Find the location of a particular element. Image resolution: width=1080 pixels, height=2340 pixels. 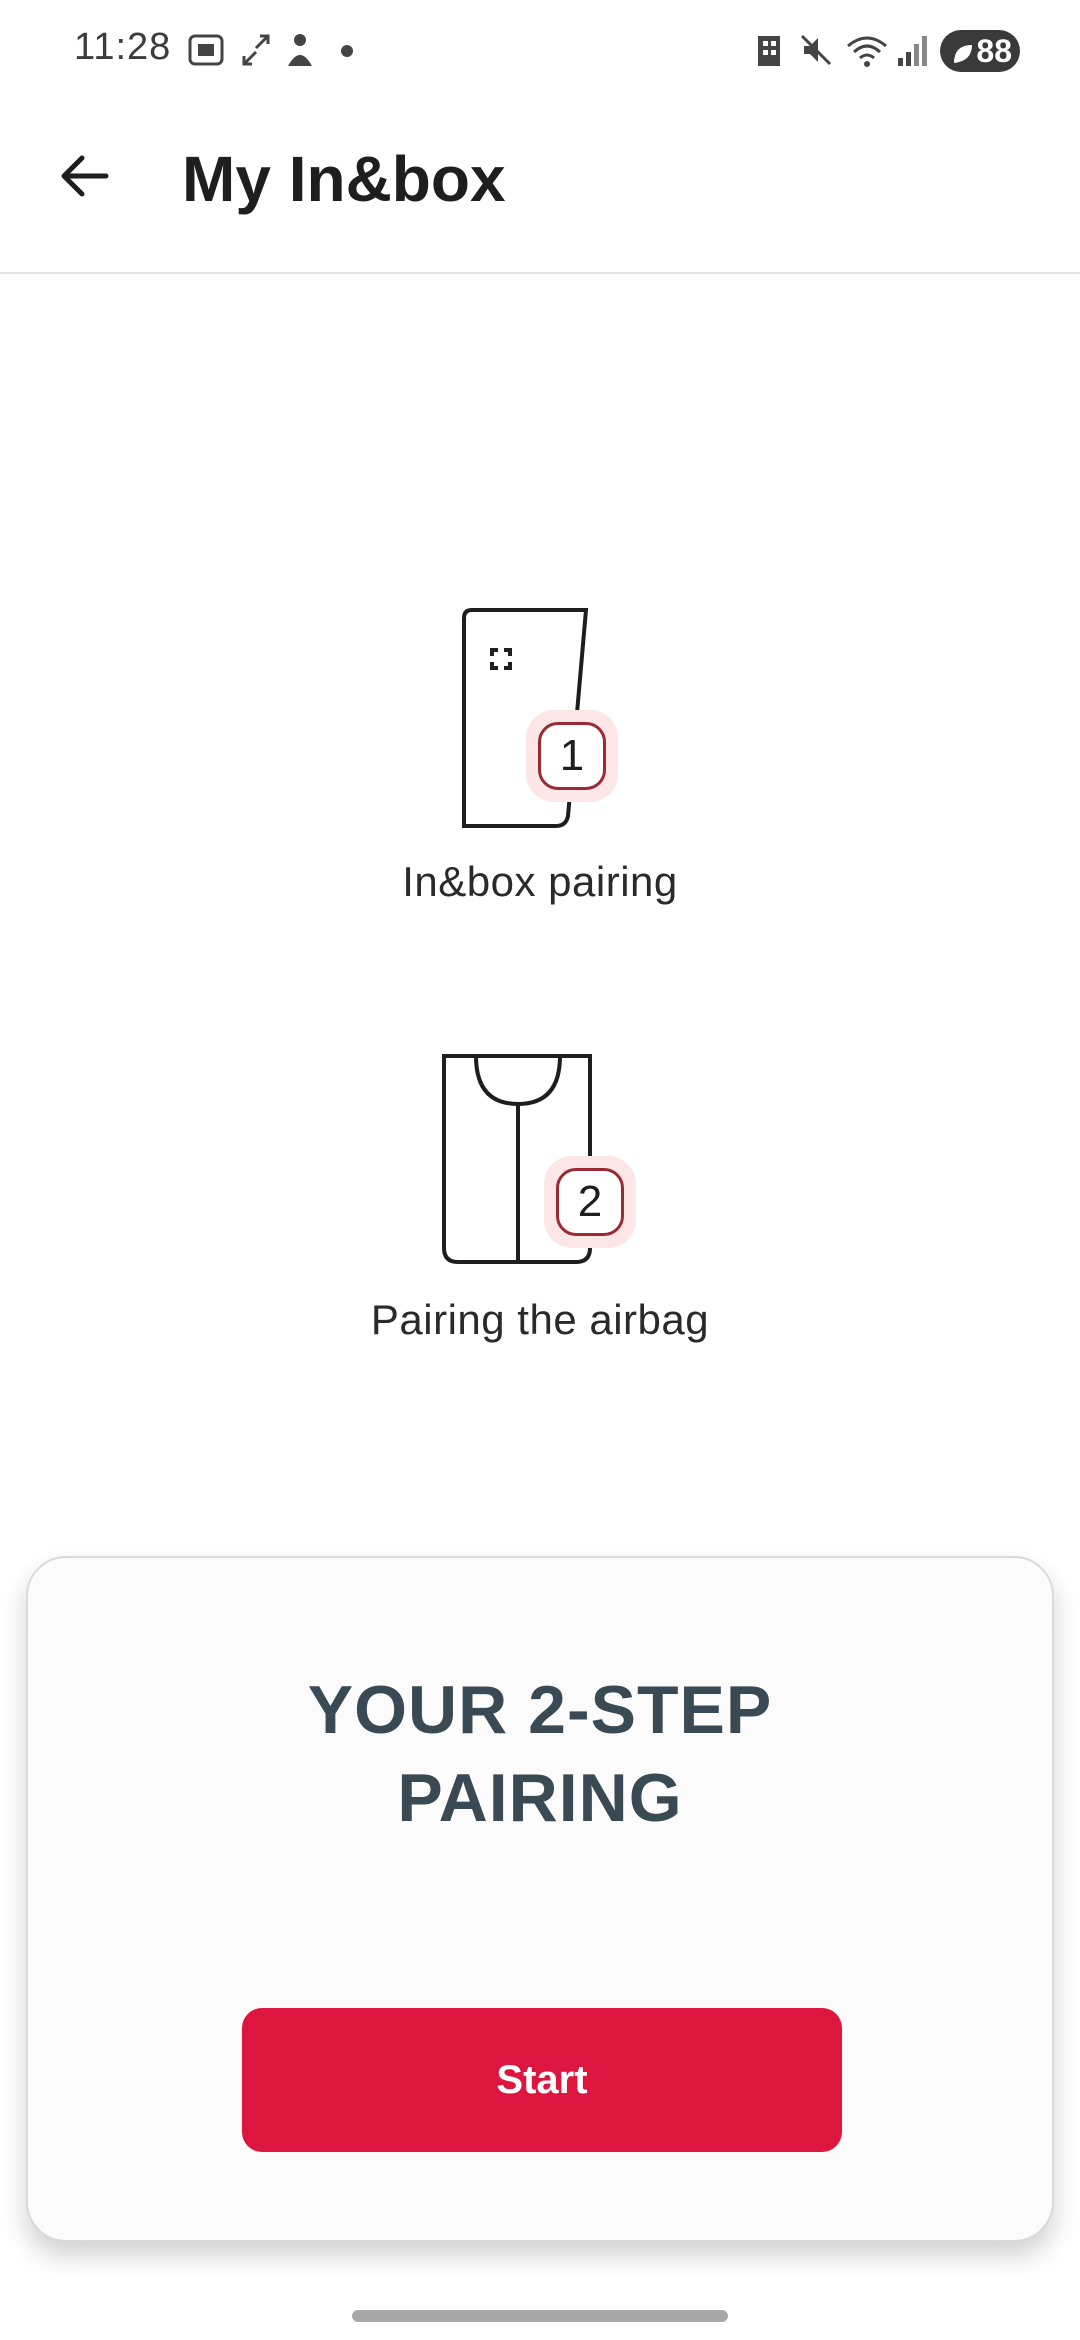

app-bar: My In&box is located at coordinates (540, 189).